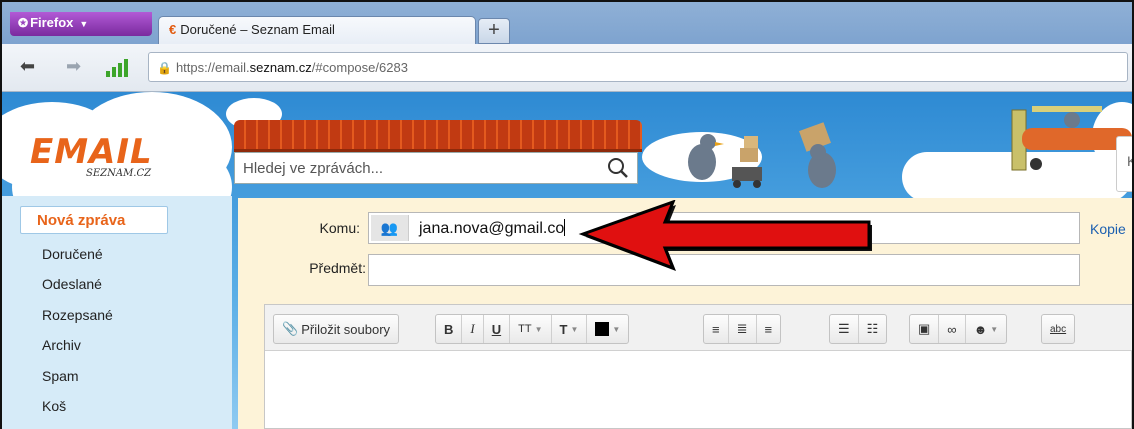 This screenshot has height=429, width=1134. Describe the element at coordinates (986, 329) in the screenshot. I see `emoji-icon: ☻ ▼` at that location.